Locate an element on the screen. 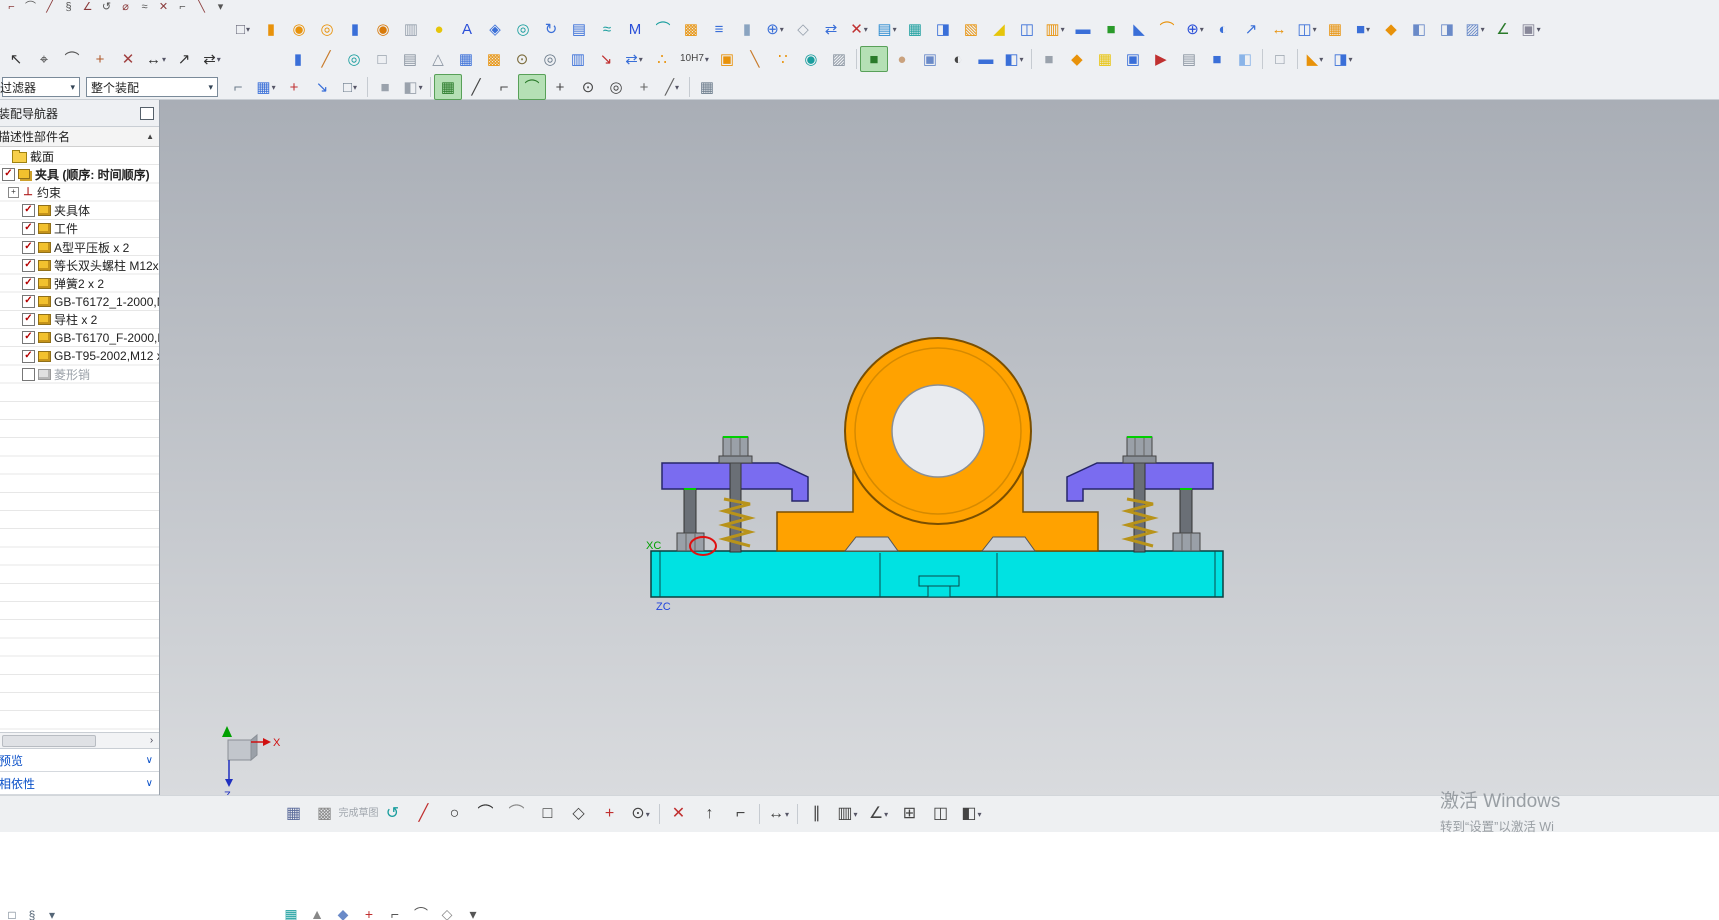 This screenshot has width=1719, height=920. curve-select-icon: ⌒ is located at coordinates (72, 59).